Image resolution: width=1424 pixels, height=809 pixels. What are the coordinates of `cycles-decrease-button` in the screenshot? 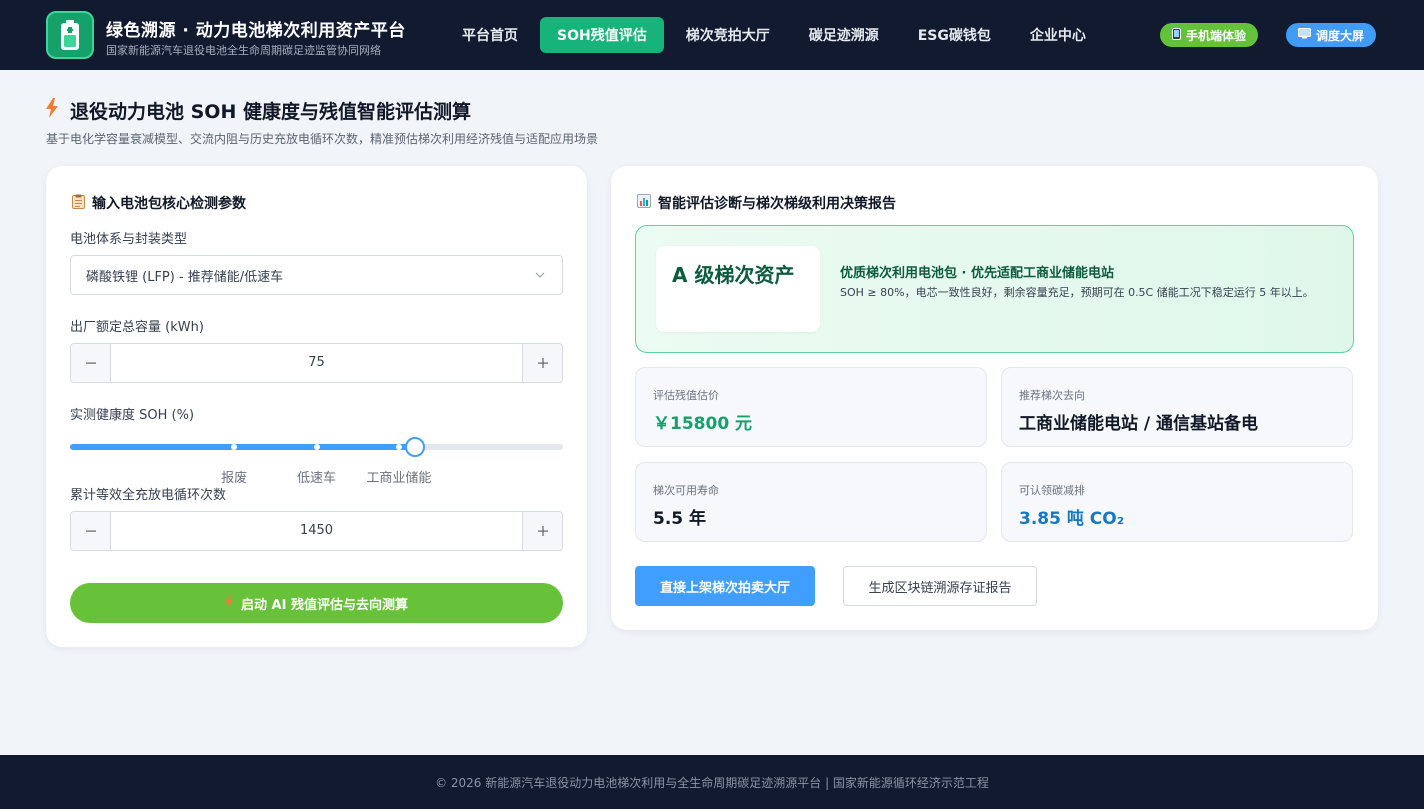 It's located at (91, 531).